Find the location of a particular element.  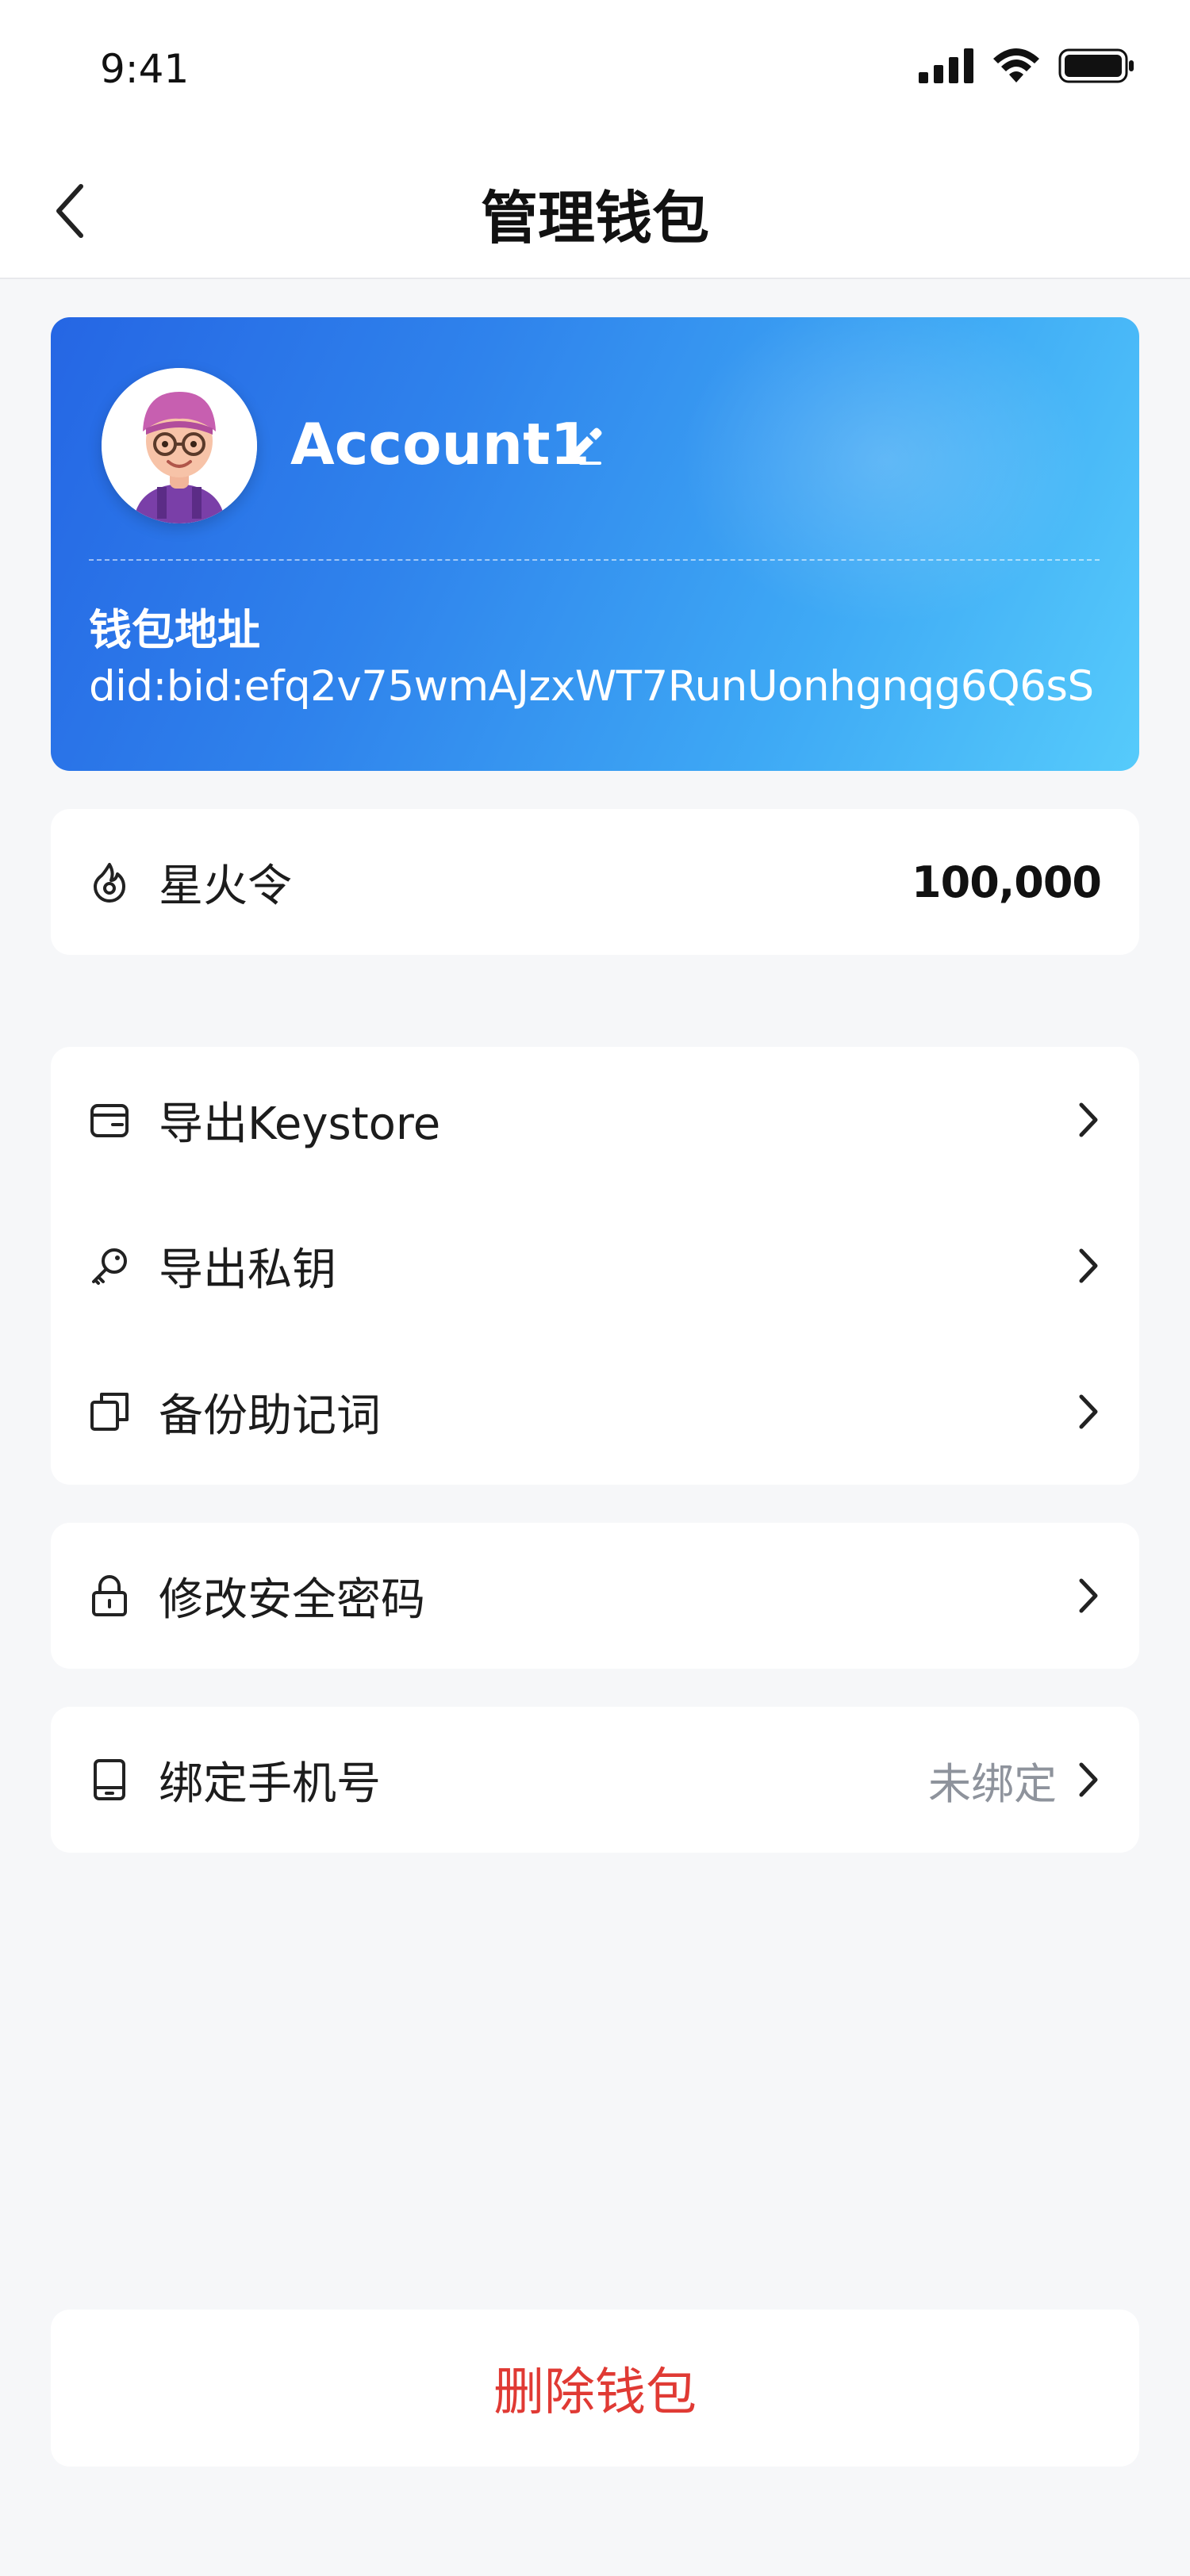

battery-icon is located at coordinates (1096, 66).